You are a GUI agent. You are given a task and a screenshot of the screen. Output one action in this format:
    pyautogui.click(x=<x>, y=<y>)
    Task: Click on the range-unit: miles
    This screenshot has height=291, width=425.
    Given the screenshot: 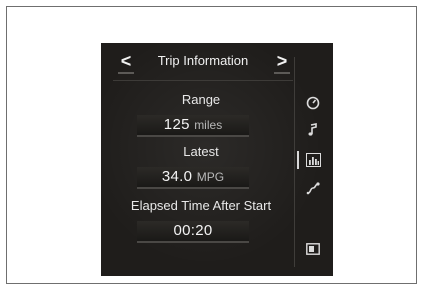 What is the action you would take?
    pyautogui.click(x=208, y=125)
    